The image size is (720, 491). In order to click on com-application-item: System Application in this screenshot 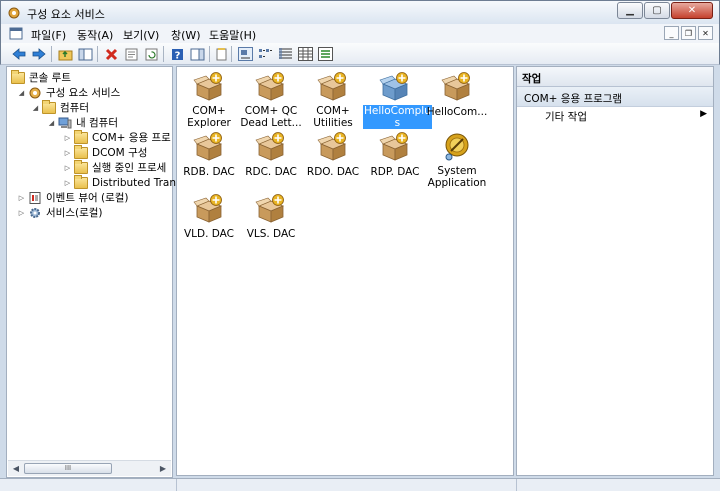, I will do `click(457, 160)`.